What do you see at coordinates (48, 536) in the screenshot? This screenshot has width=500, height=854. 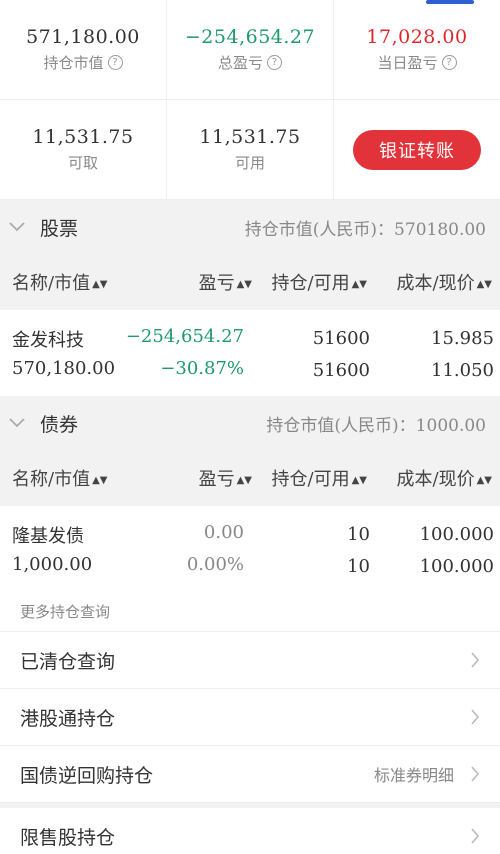 I see `holding-name: 隆基发债` at bounding box center [48, 536].